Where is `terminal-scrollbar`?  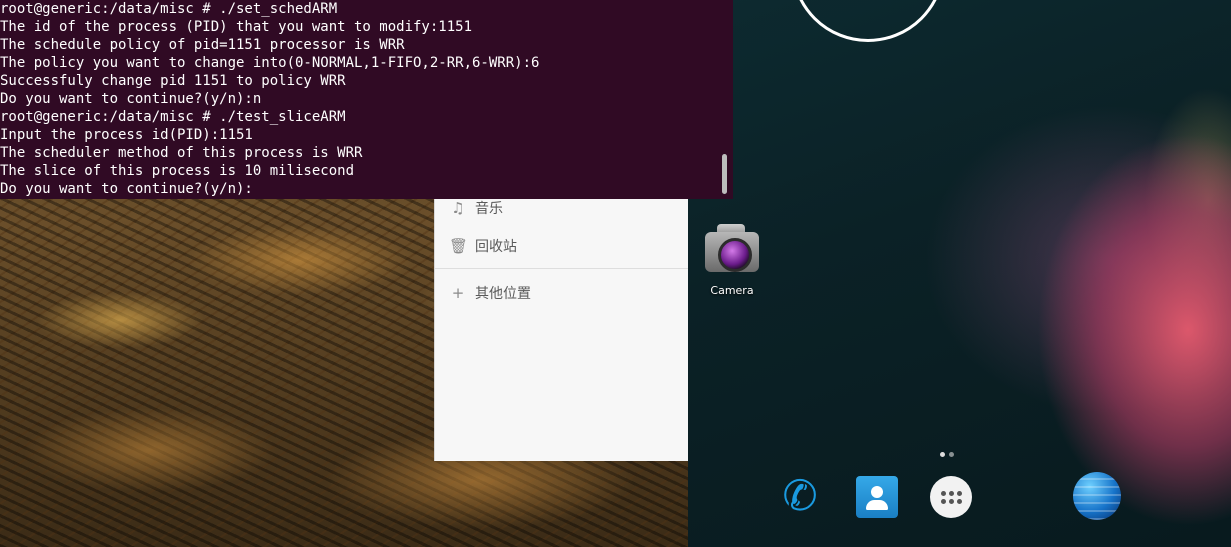
terminal-scrollbar is located at coordinates (724, 174).